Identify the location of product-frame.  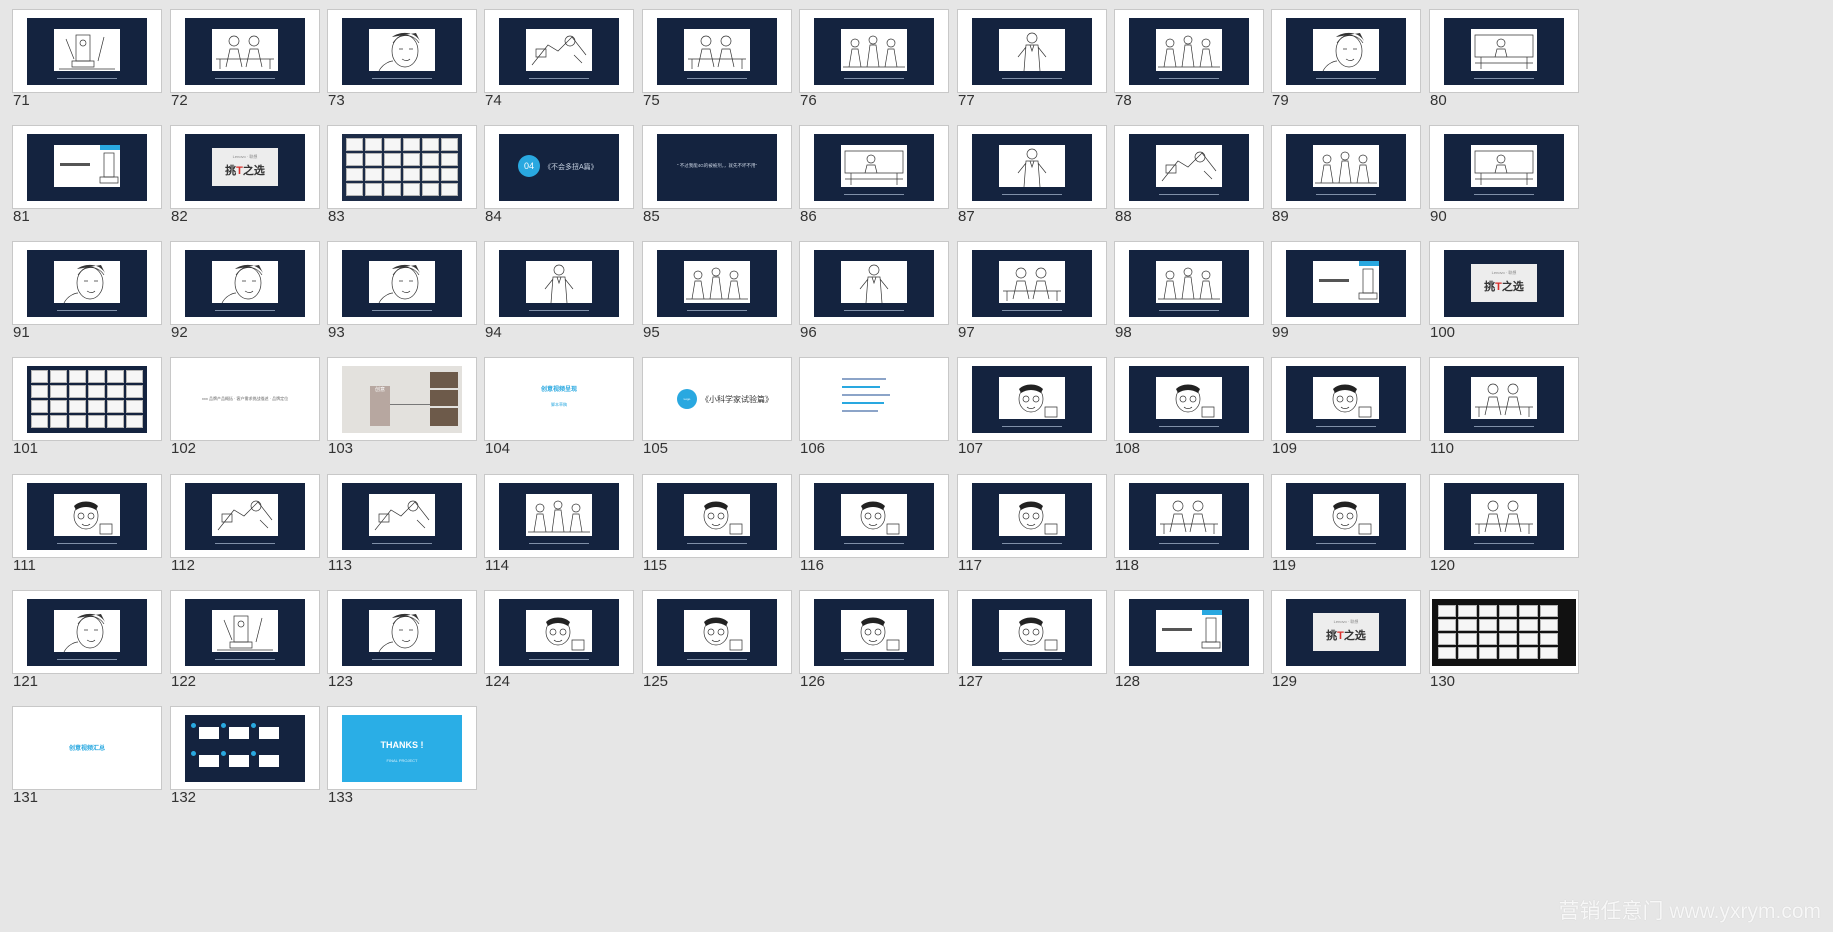
(1189, 631).